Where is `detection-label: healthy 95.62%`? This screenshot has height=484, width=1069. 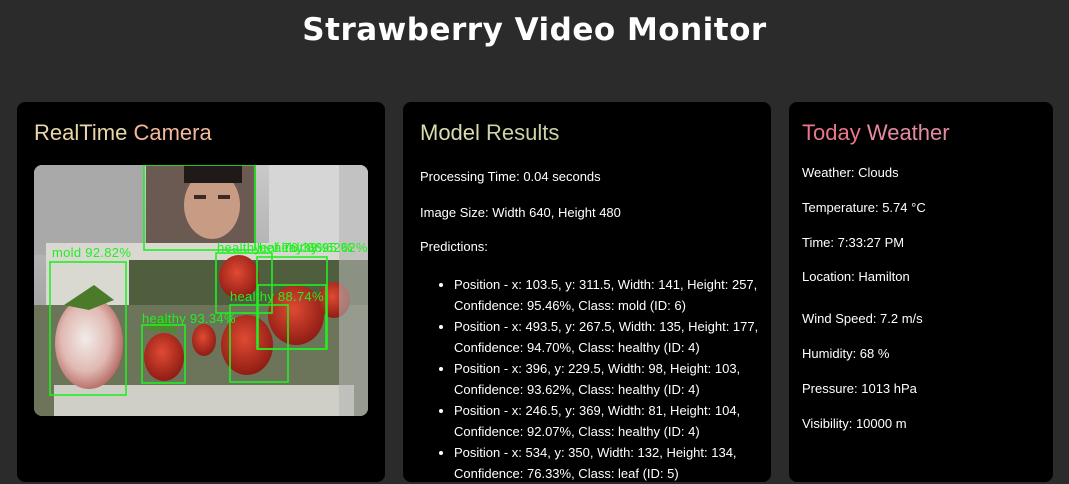
detection-label: healthy 95.62% is located at coordinates (321, 247).